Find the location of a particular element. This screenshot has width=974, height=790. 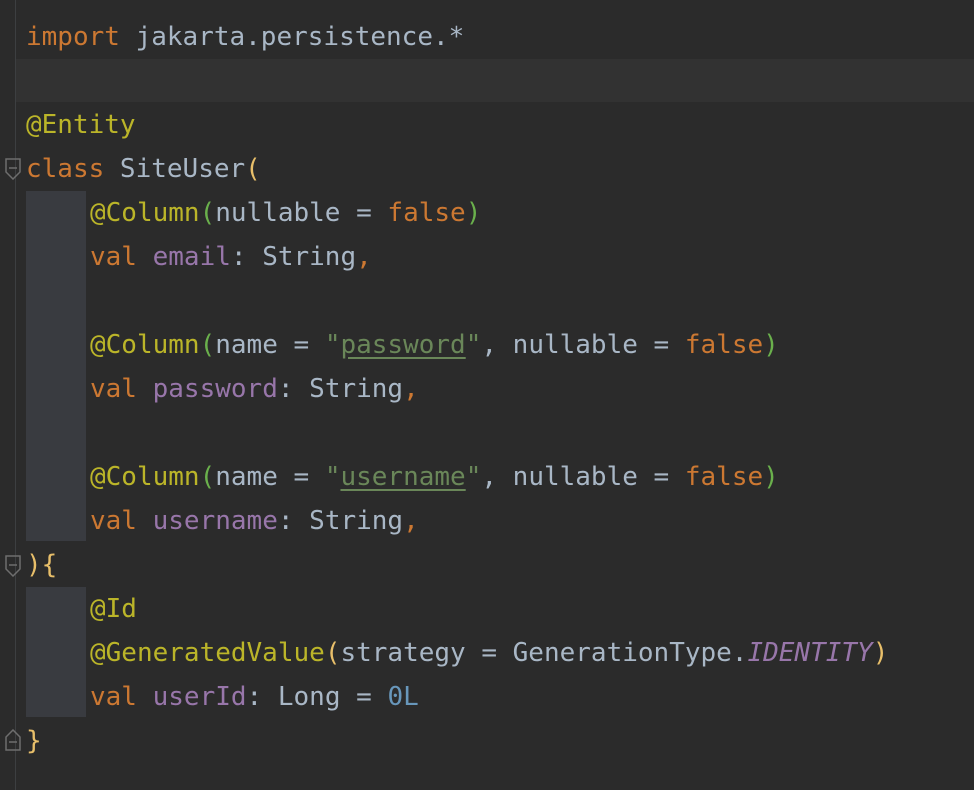

brace: { is located at coordinates (49, 565).